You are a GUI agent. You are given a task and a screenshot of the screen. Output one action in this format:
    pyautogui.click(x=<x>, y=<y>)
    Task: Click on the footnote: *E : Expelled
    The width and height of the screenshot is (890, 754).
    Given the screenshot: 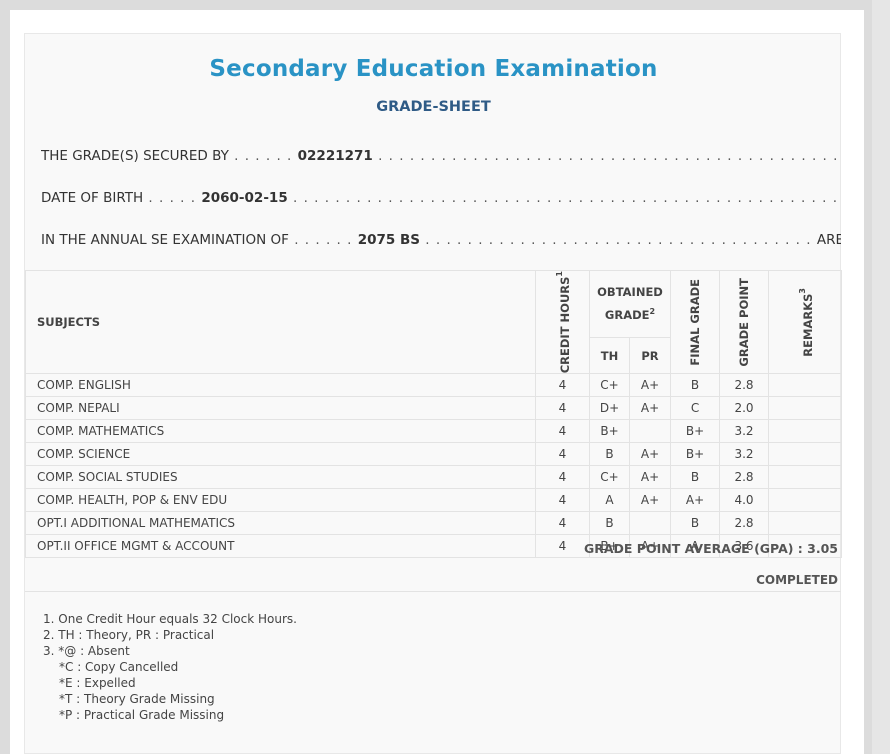 What is the action you would take?
    pyautogui.click(x=97, y=683)
    